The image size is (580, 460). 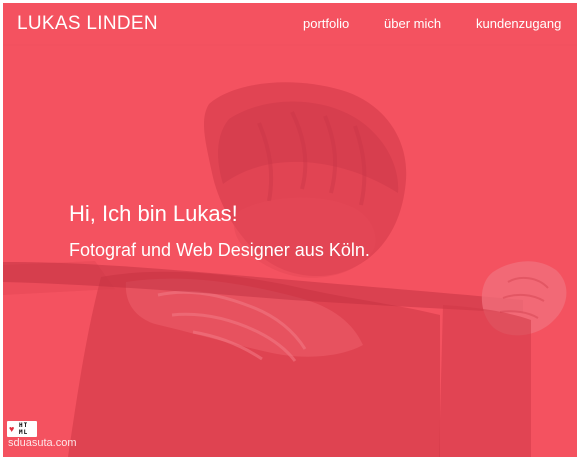 I want to click on watermark: sduasuta.com, so click(x=42, y=443).